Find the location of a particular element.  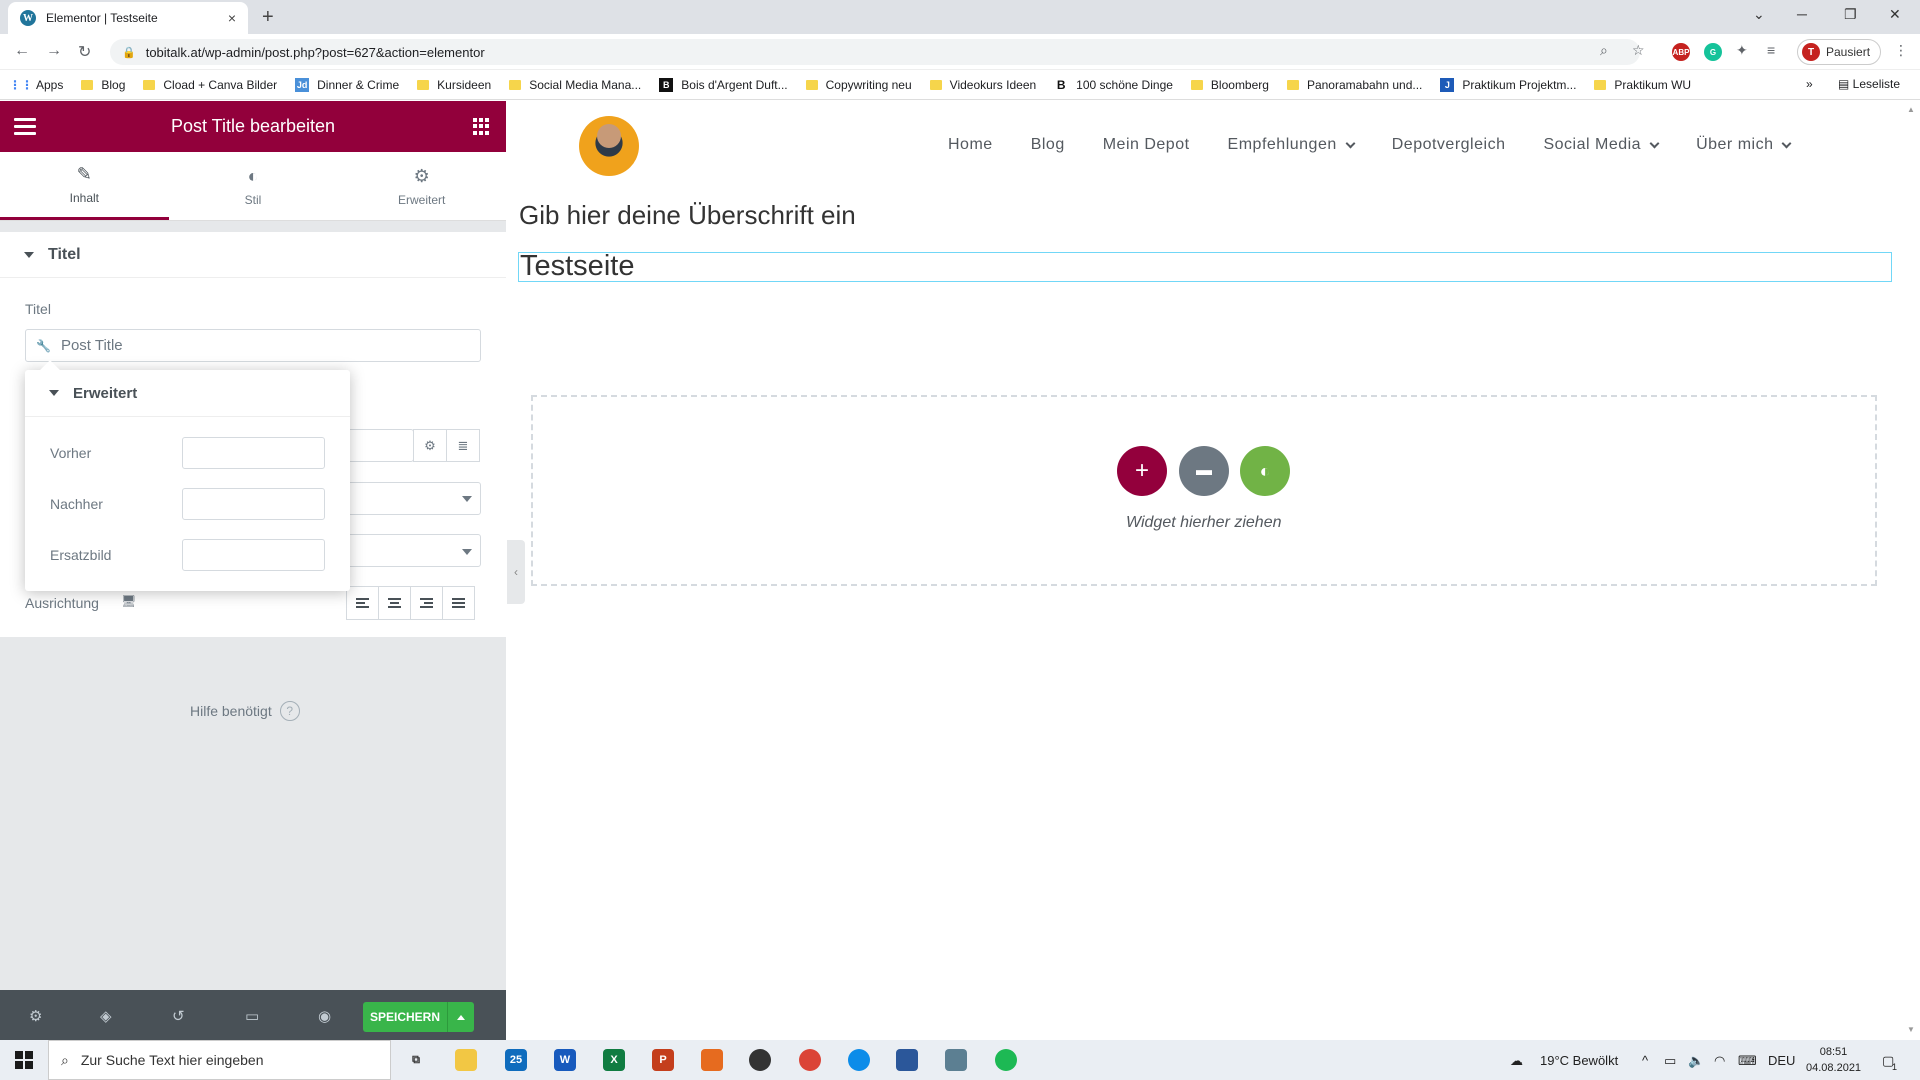

tab-search-icon: ⌄ is located at coordinates (1759, 14).